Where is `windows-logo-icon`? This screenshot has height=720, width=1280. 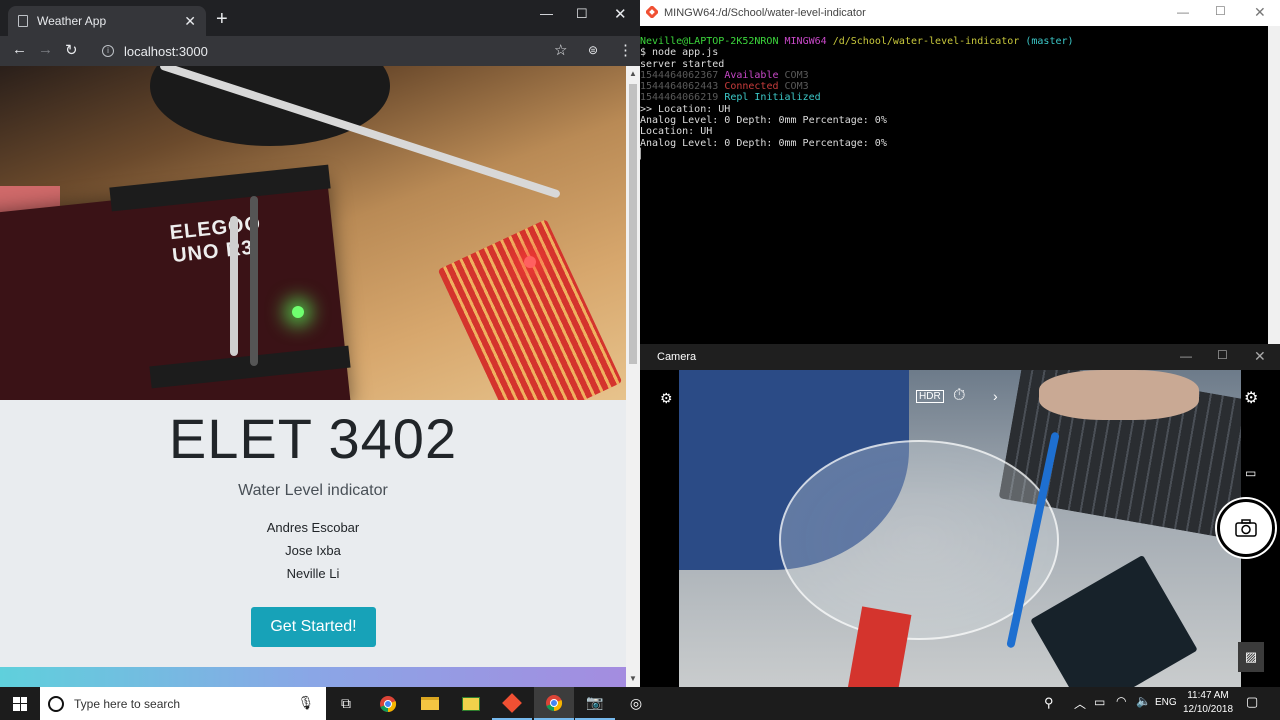
windows-logo-icon is located at coordinates (20, 703).